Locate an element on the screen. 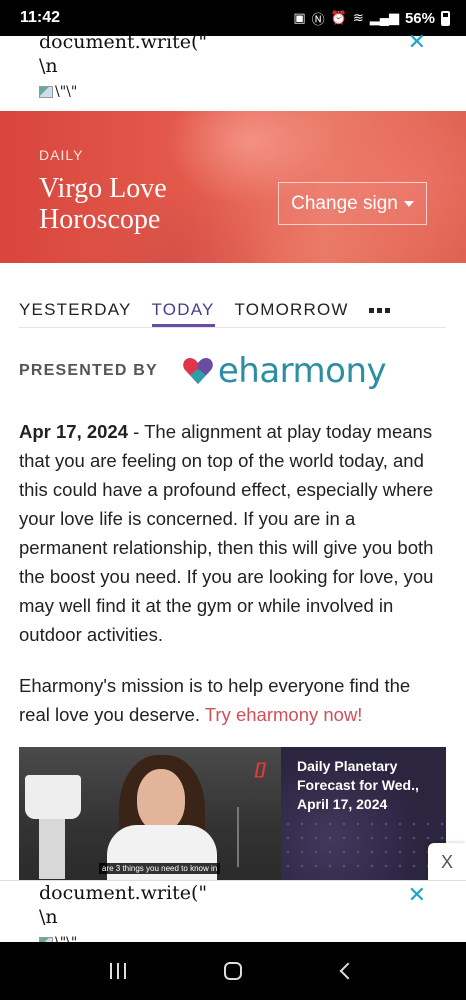 This screenshot has height=1000, width=466. system-nav-bar is located at coordinates (233, 971).